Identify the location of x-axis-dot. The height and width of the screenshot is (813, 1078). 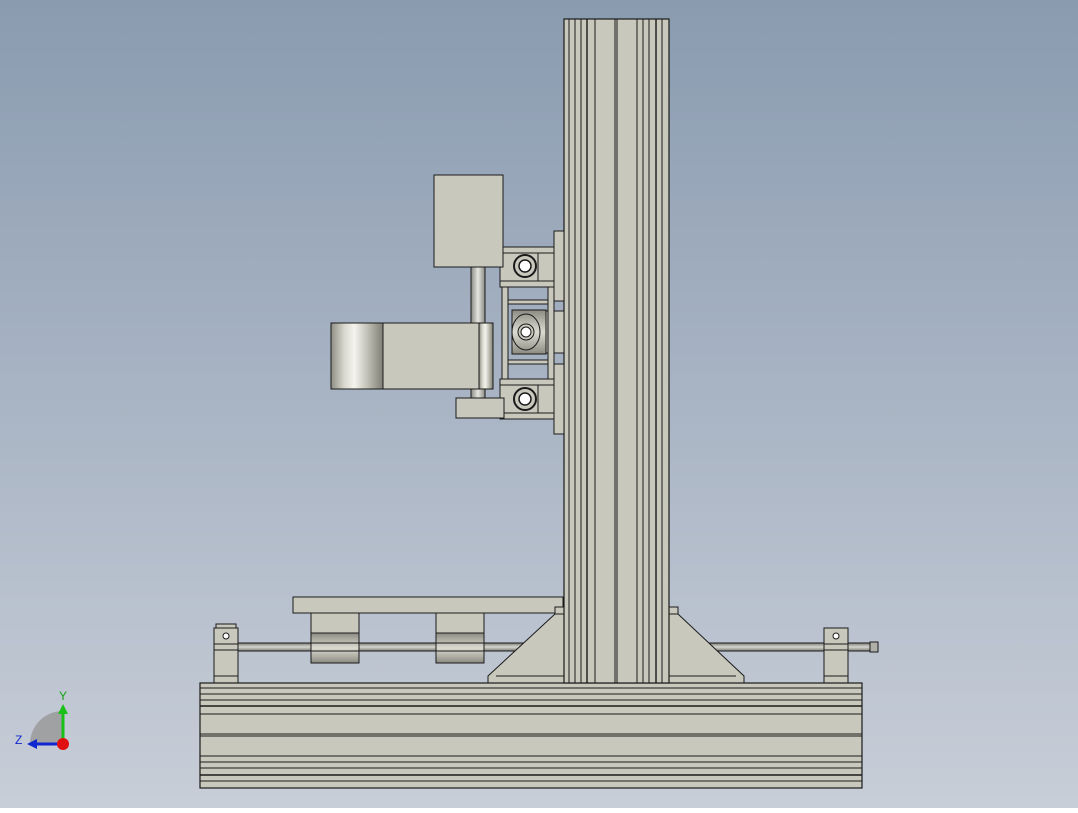
(63, 744).